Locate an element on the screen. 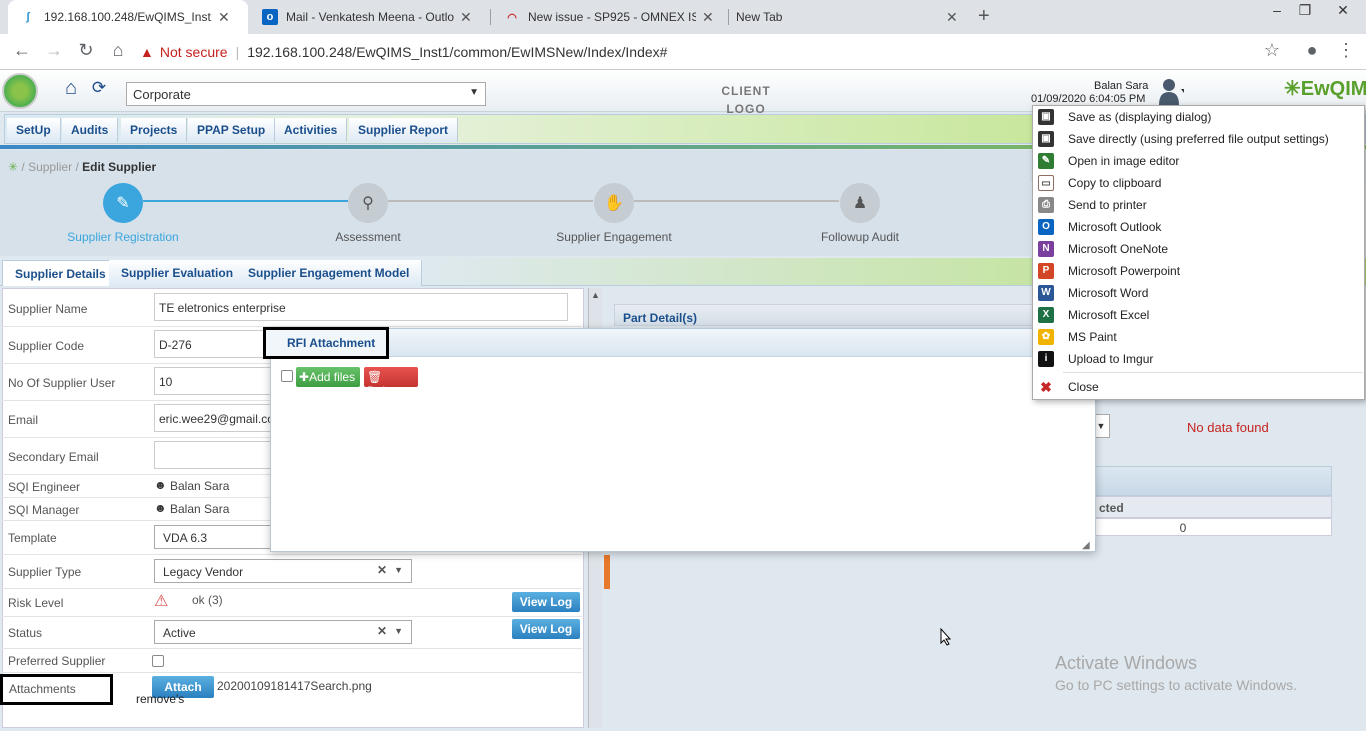  assessment-step-icon: ⚲ is located at coordinates (368, 203).